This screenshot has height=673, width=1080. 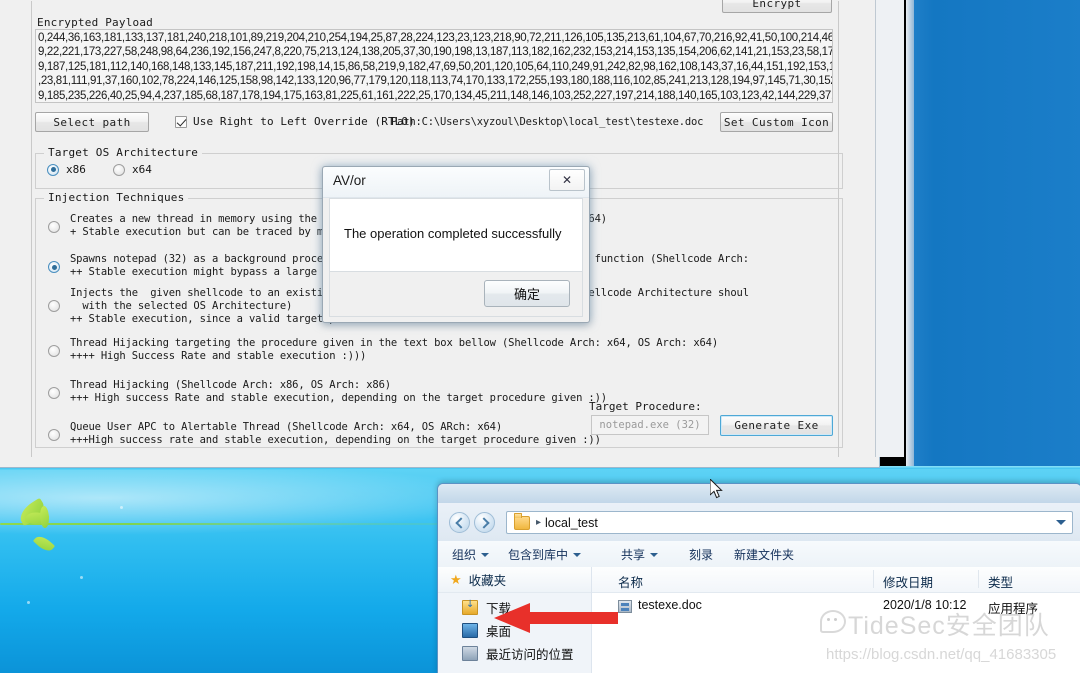 I want to click on toolbar-burn: 刻录, so click(x=701, y=554).